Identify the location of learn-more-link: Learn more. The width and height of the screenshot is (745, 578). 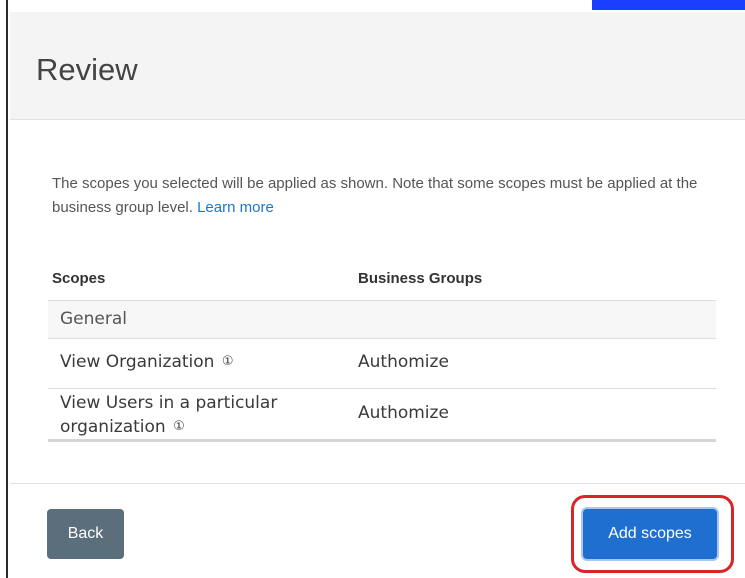
(235, 207).